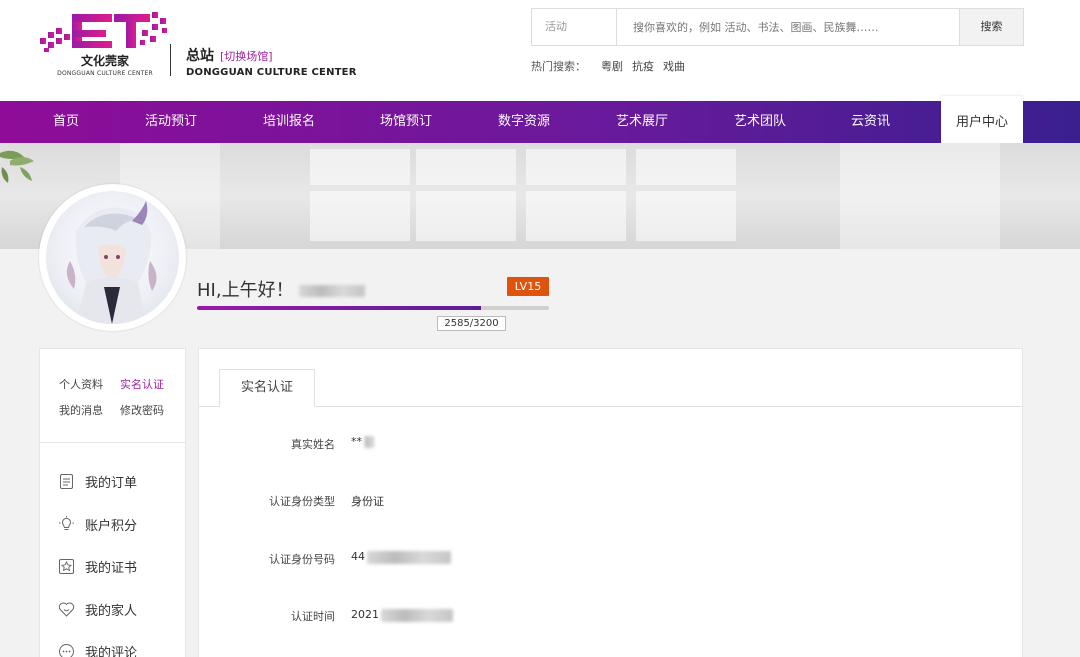  Describe the element at coordinates (674, 66) in the screenshot. I see `hot-search-item: 戏曲` at that location.